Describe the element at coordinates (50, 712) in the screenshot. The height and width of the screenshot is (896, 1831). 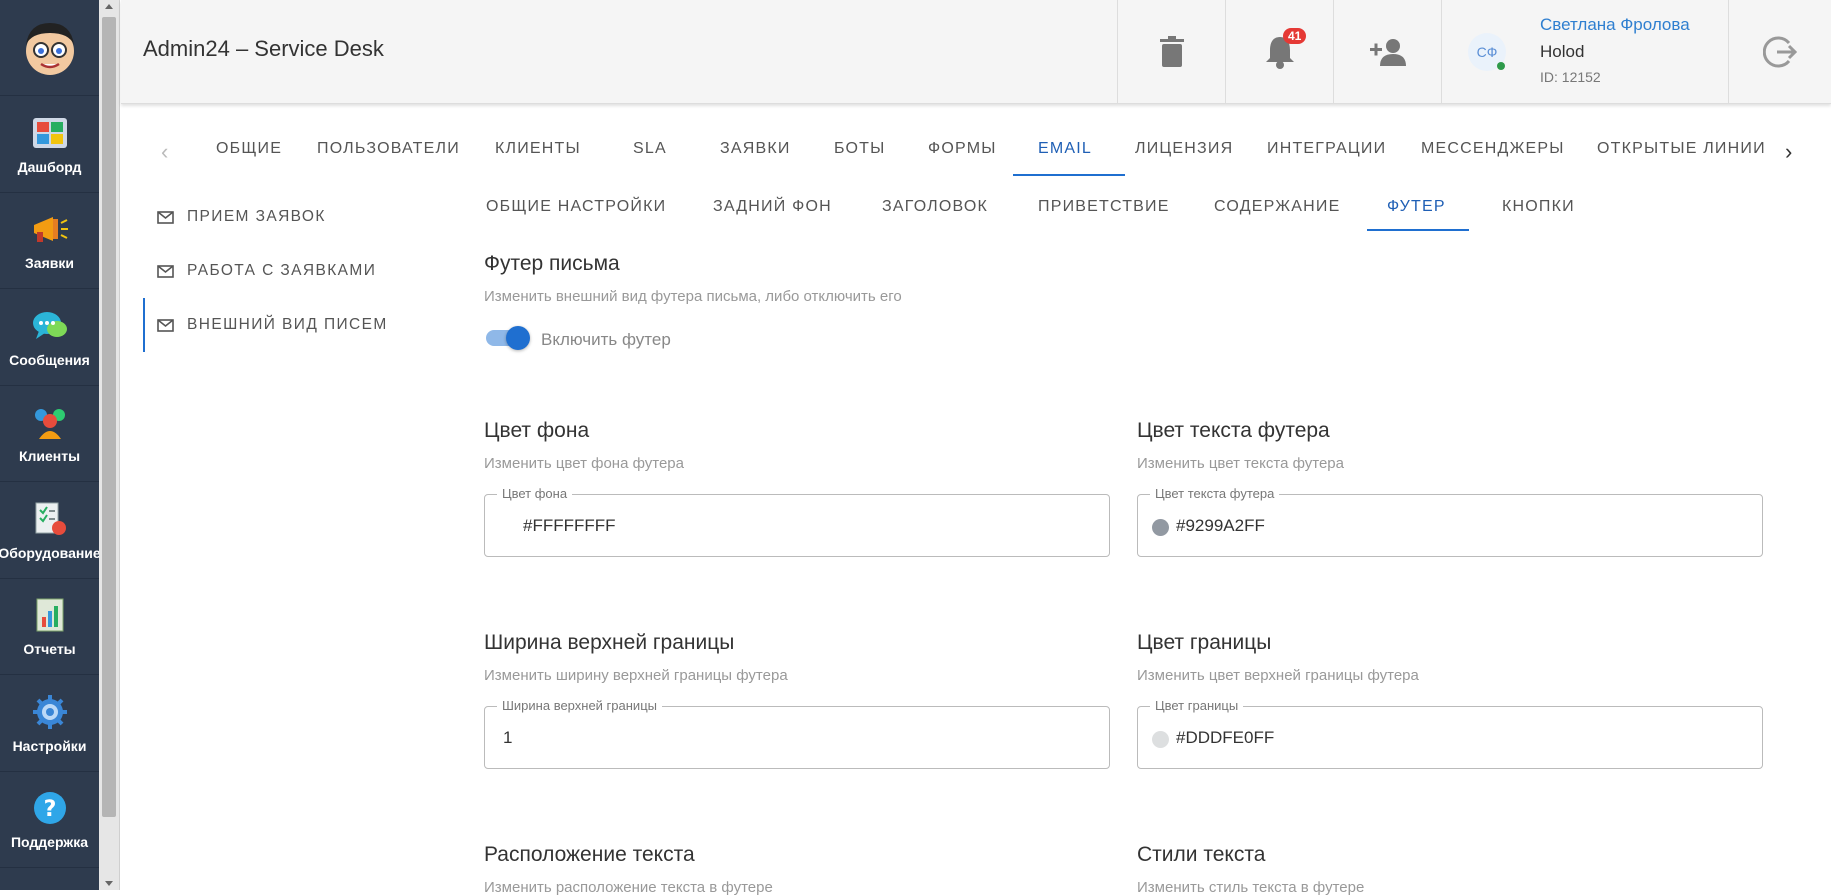
I see `gear-icon` at that location.